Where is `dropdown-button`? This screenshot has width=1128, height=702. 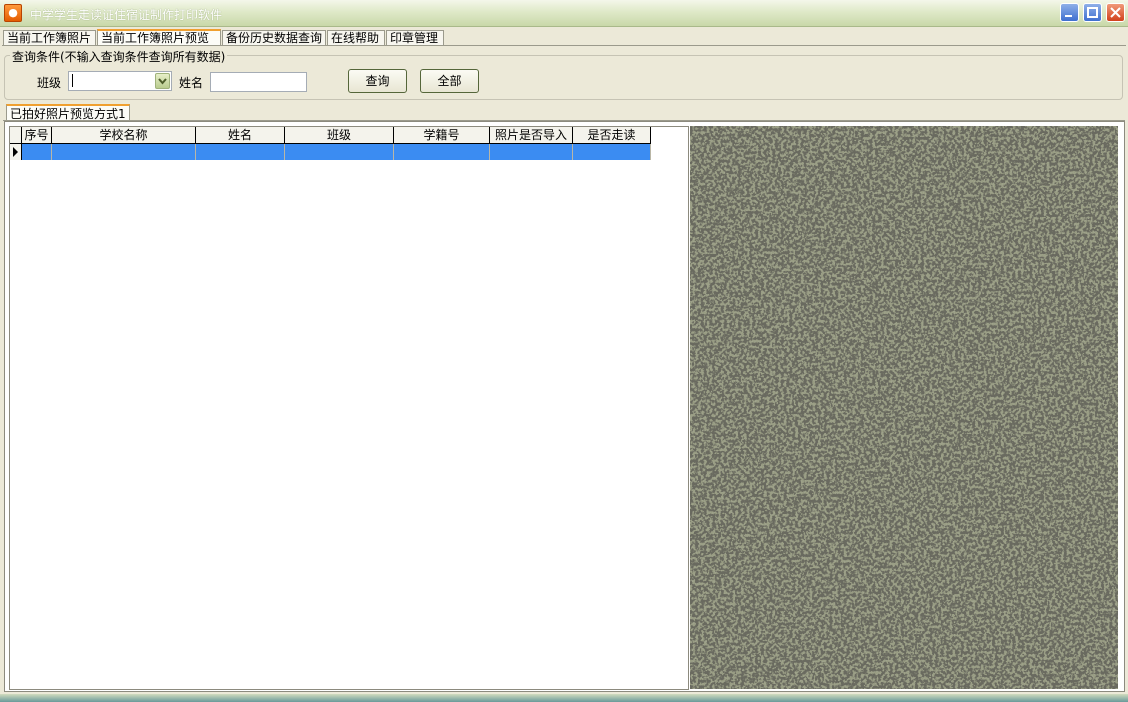 dropdown-button is located at coordinates (162, 81).